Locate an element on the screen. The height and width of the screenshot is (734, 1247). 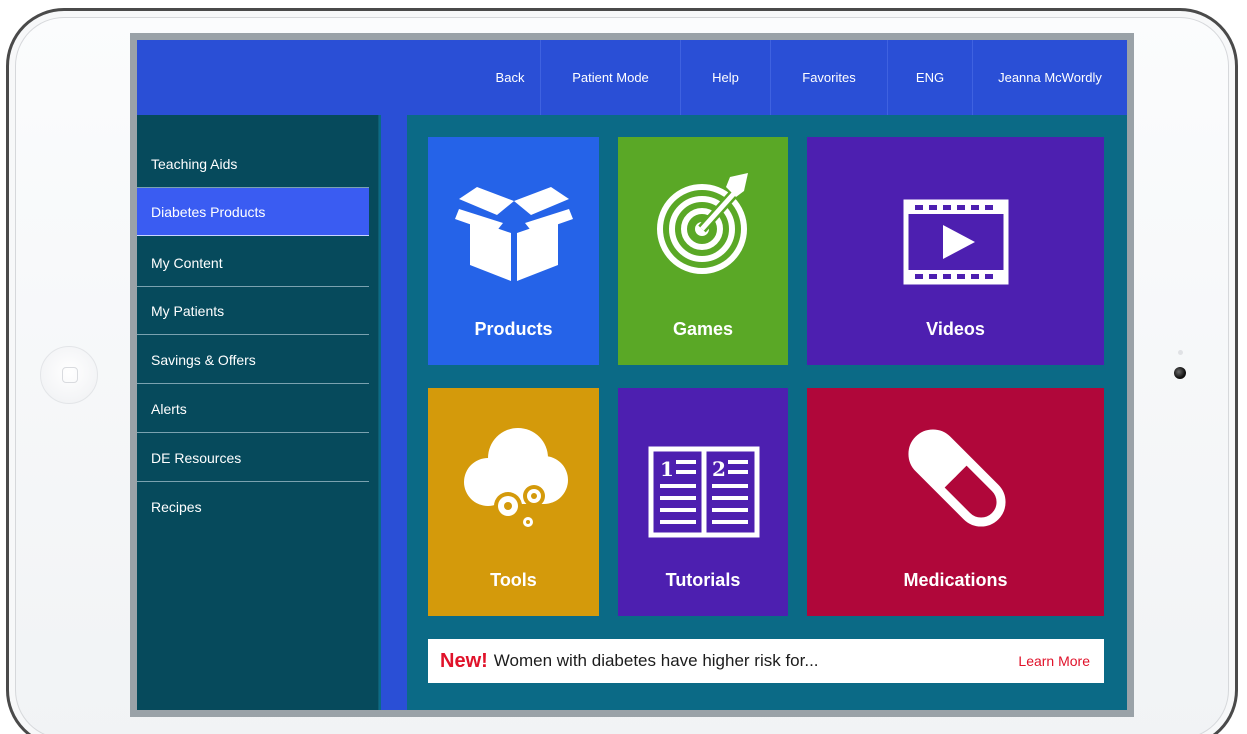
language-button: ENG is located at coordinates (929, 77).